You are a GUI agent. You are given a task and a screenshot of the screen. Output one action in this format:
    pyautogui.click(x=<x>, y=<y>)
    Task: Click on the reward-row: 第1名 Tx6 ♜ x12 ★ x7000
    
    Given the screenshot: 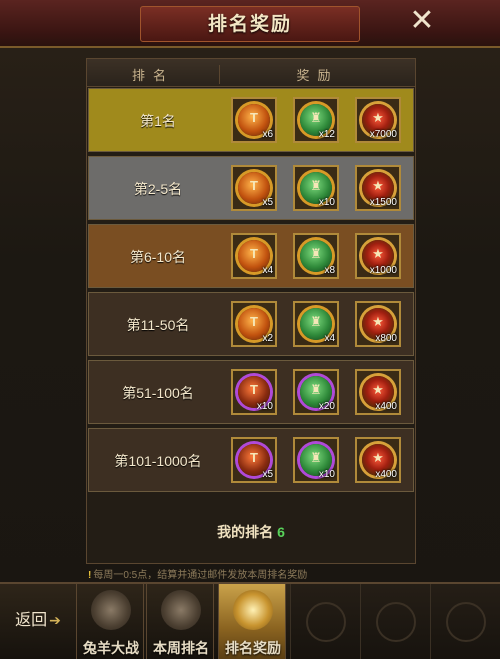 What is the action you would take?
    pyautogui.click(x=251, y=120)
    